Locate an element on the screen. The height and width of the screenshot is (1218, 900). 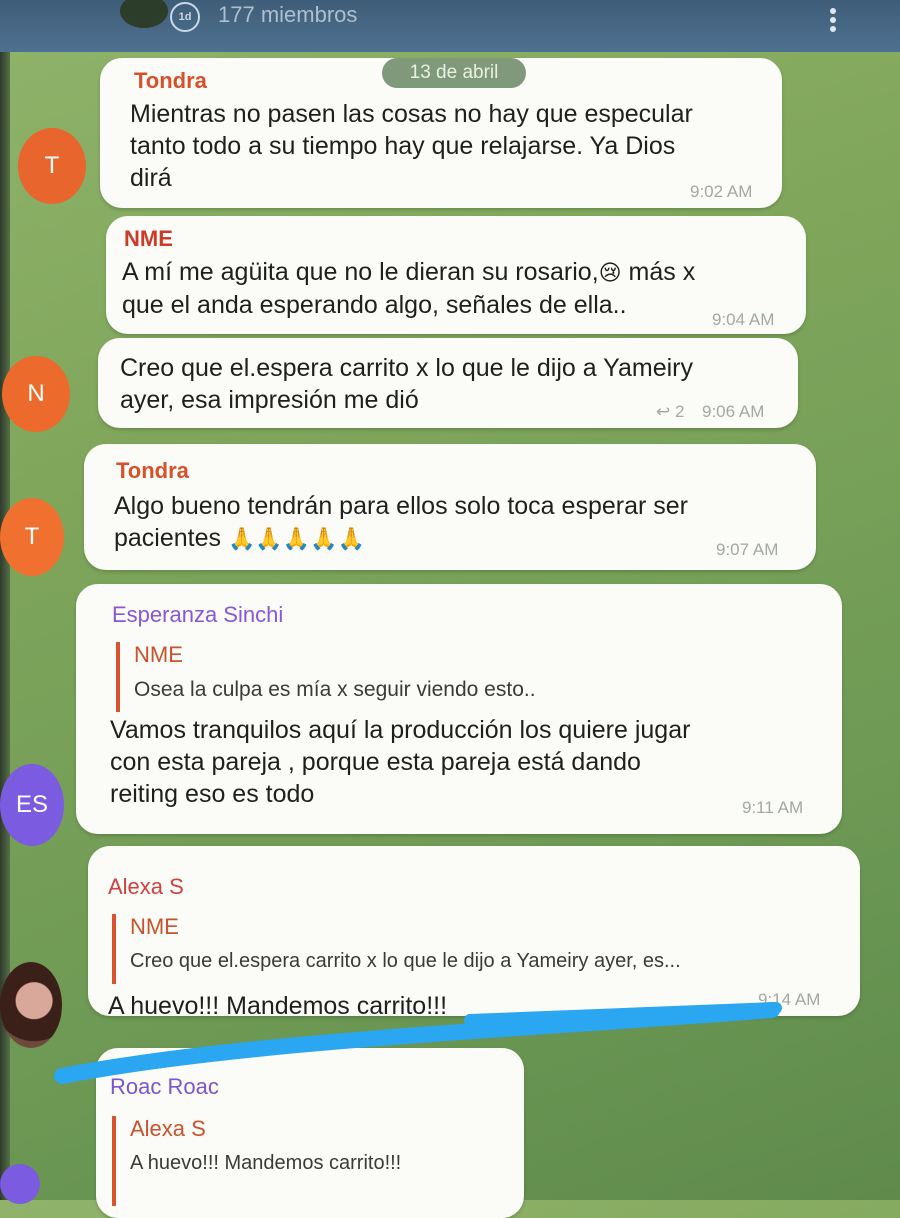
message-time: 9:06 AM is located at coordinates (733, 411).